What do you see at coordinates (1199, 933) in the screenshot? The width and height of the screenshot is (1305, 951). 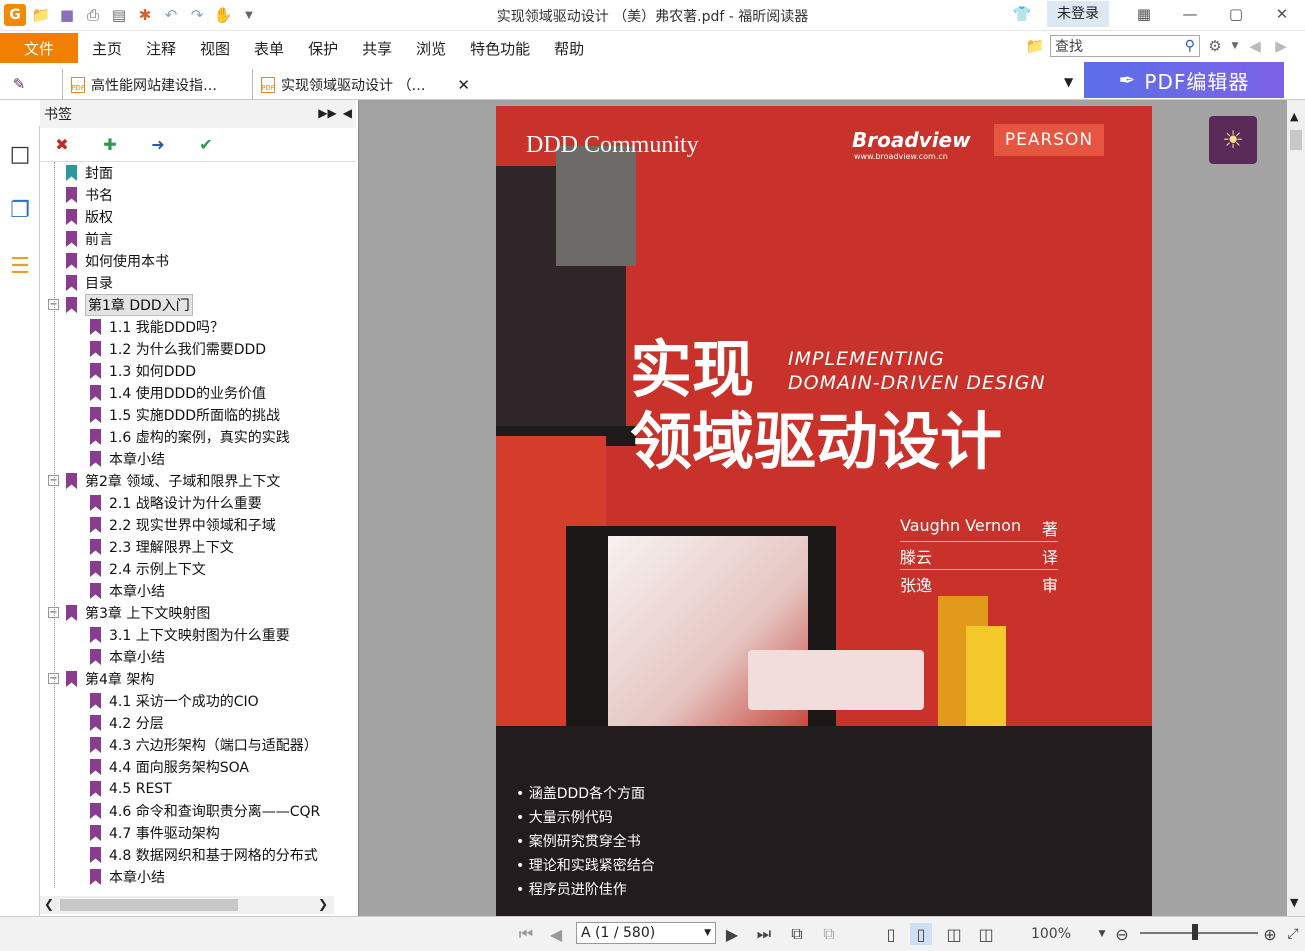 I see `zoom-slider-track` at bounding box center [1199, 933].